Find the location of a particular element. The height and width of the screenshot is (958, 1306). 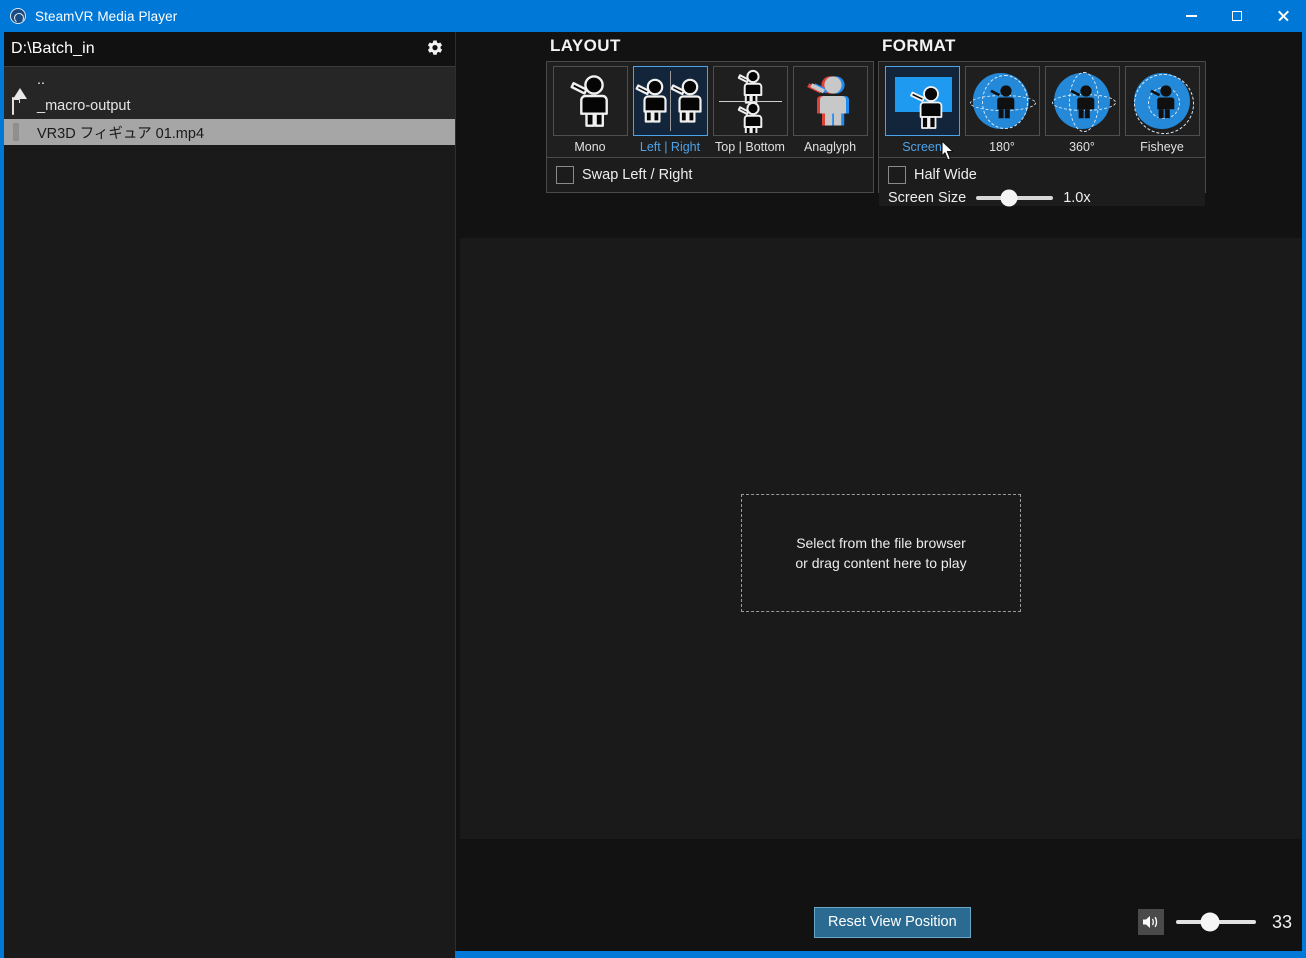

list-item: VR3D フィギュア 01.mp4 is located at coordinates (229, 132).